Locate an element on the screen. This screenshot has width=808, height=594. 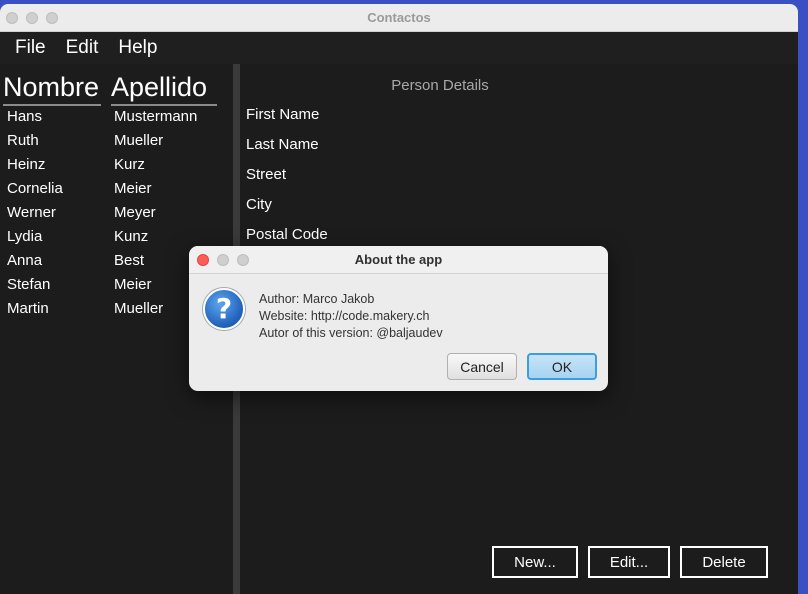
table-row: Heinz Kurz is located at coordinates (116, 166).